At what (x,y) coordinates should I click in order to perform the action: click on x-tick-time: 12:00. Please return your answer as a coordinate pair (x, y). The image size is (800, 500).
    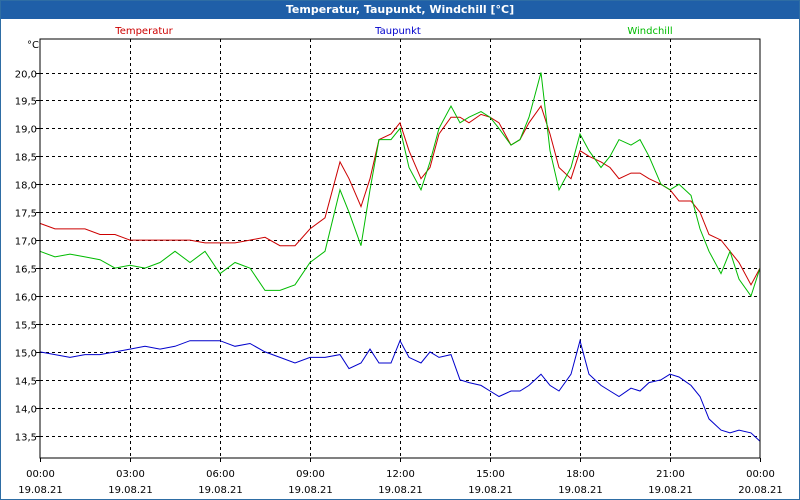
    Looking at the image, I should click on (400, 474).